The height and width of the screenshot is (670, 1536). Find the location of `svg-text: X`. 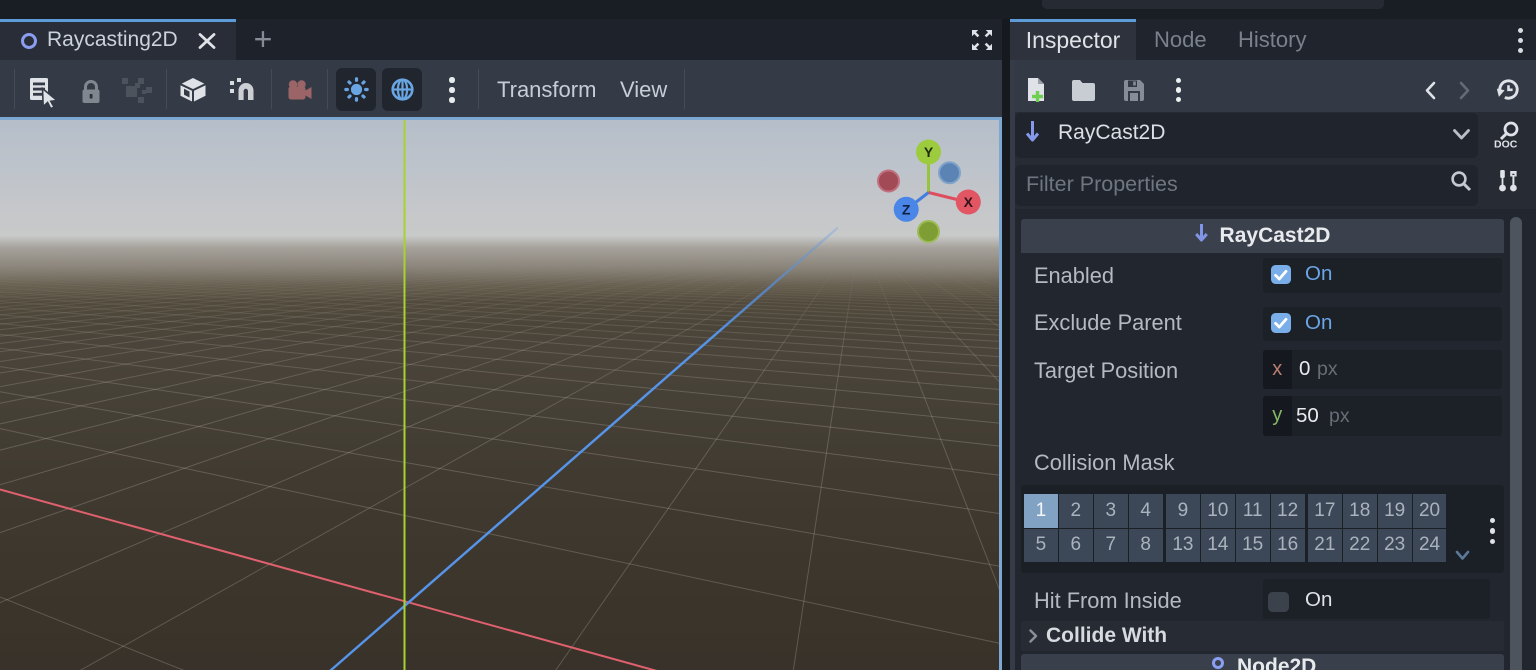

svg-text: X is located at coordinates (969, 202).